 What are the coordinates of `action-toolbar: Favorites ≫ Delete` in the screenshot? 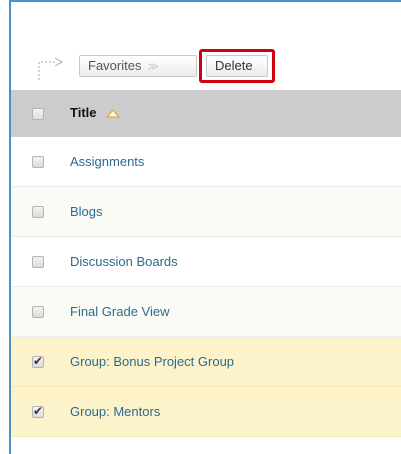 It's located at (206, 66).